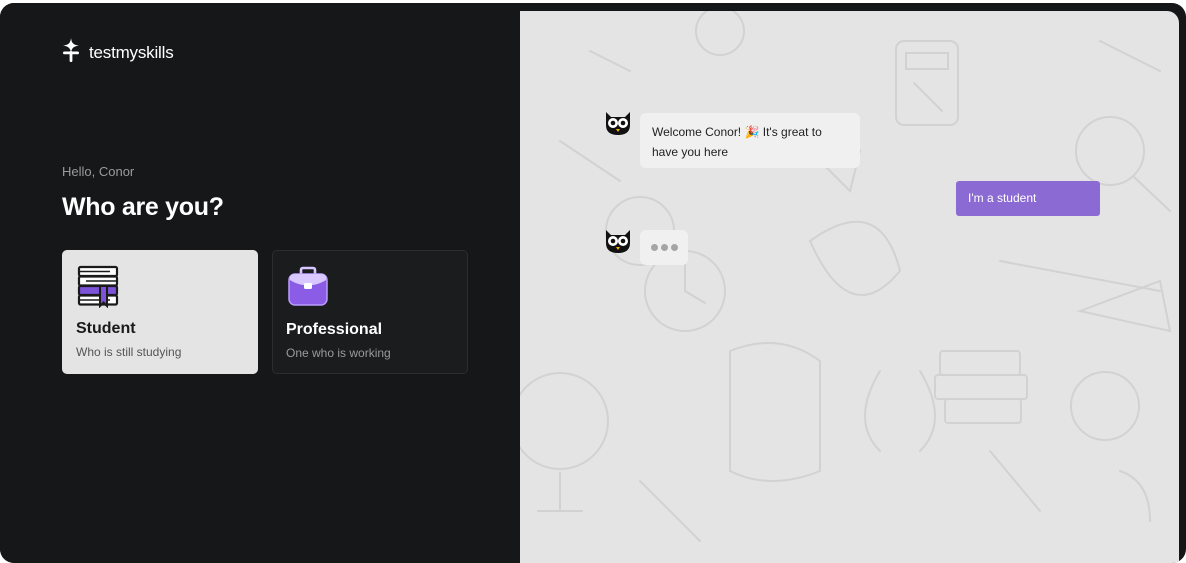 The height and width of the screenshot is (563, 1186). I want to click on option-title: Student, so click(106, 328).